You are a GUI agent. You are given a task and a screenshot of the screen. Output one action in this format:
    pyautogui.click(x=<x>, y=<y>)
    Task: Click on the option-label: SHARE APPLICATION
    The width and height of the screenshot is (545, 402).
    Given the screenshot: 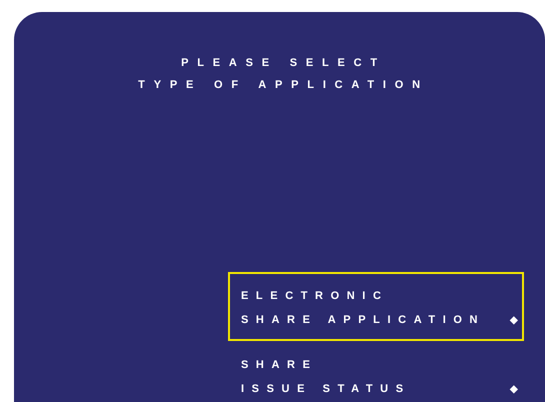 What is the action you would take?
    pyautogui.click(x=363, y=320)
    